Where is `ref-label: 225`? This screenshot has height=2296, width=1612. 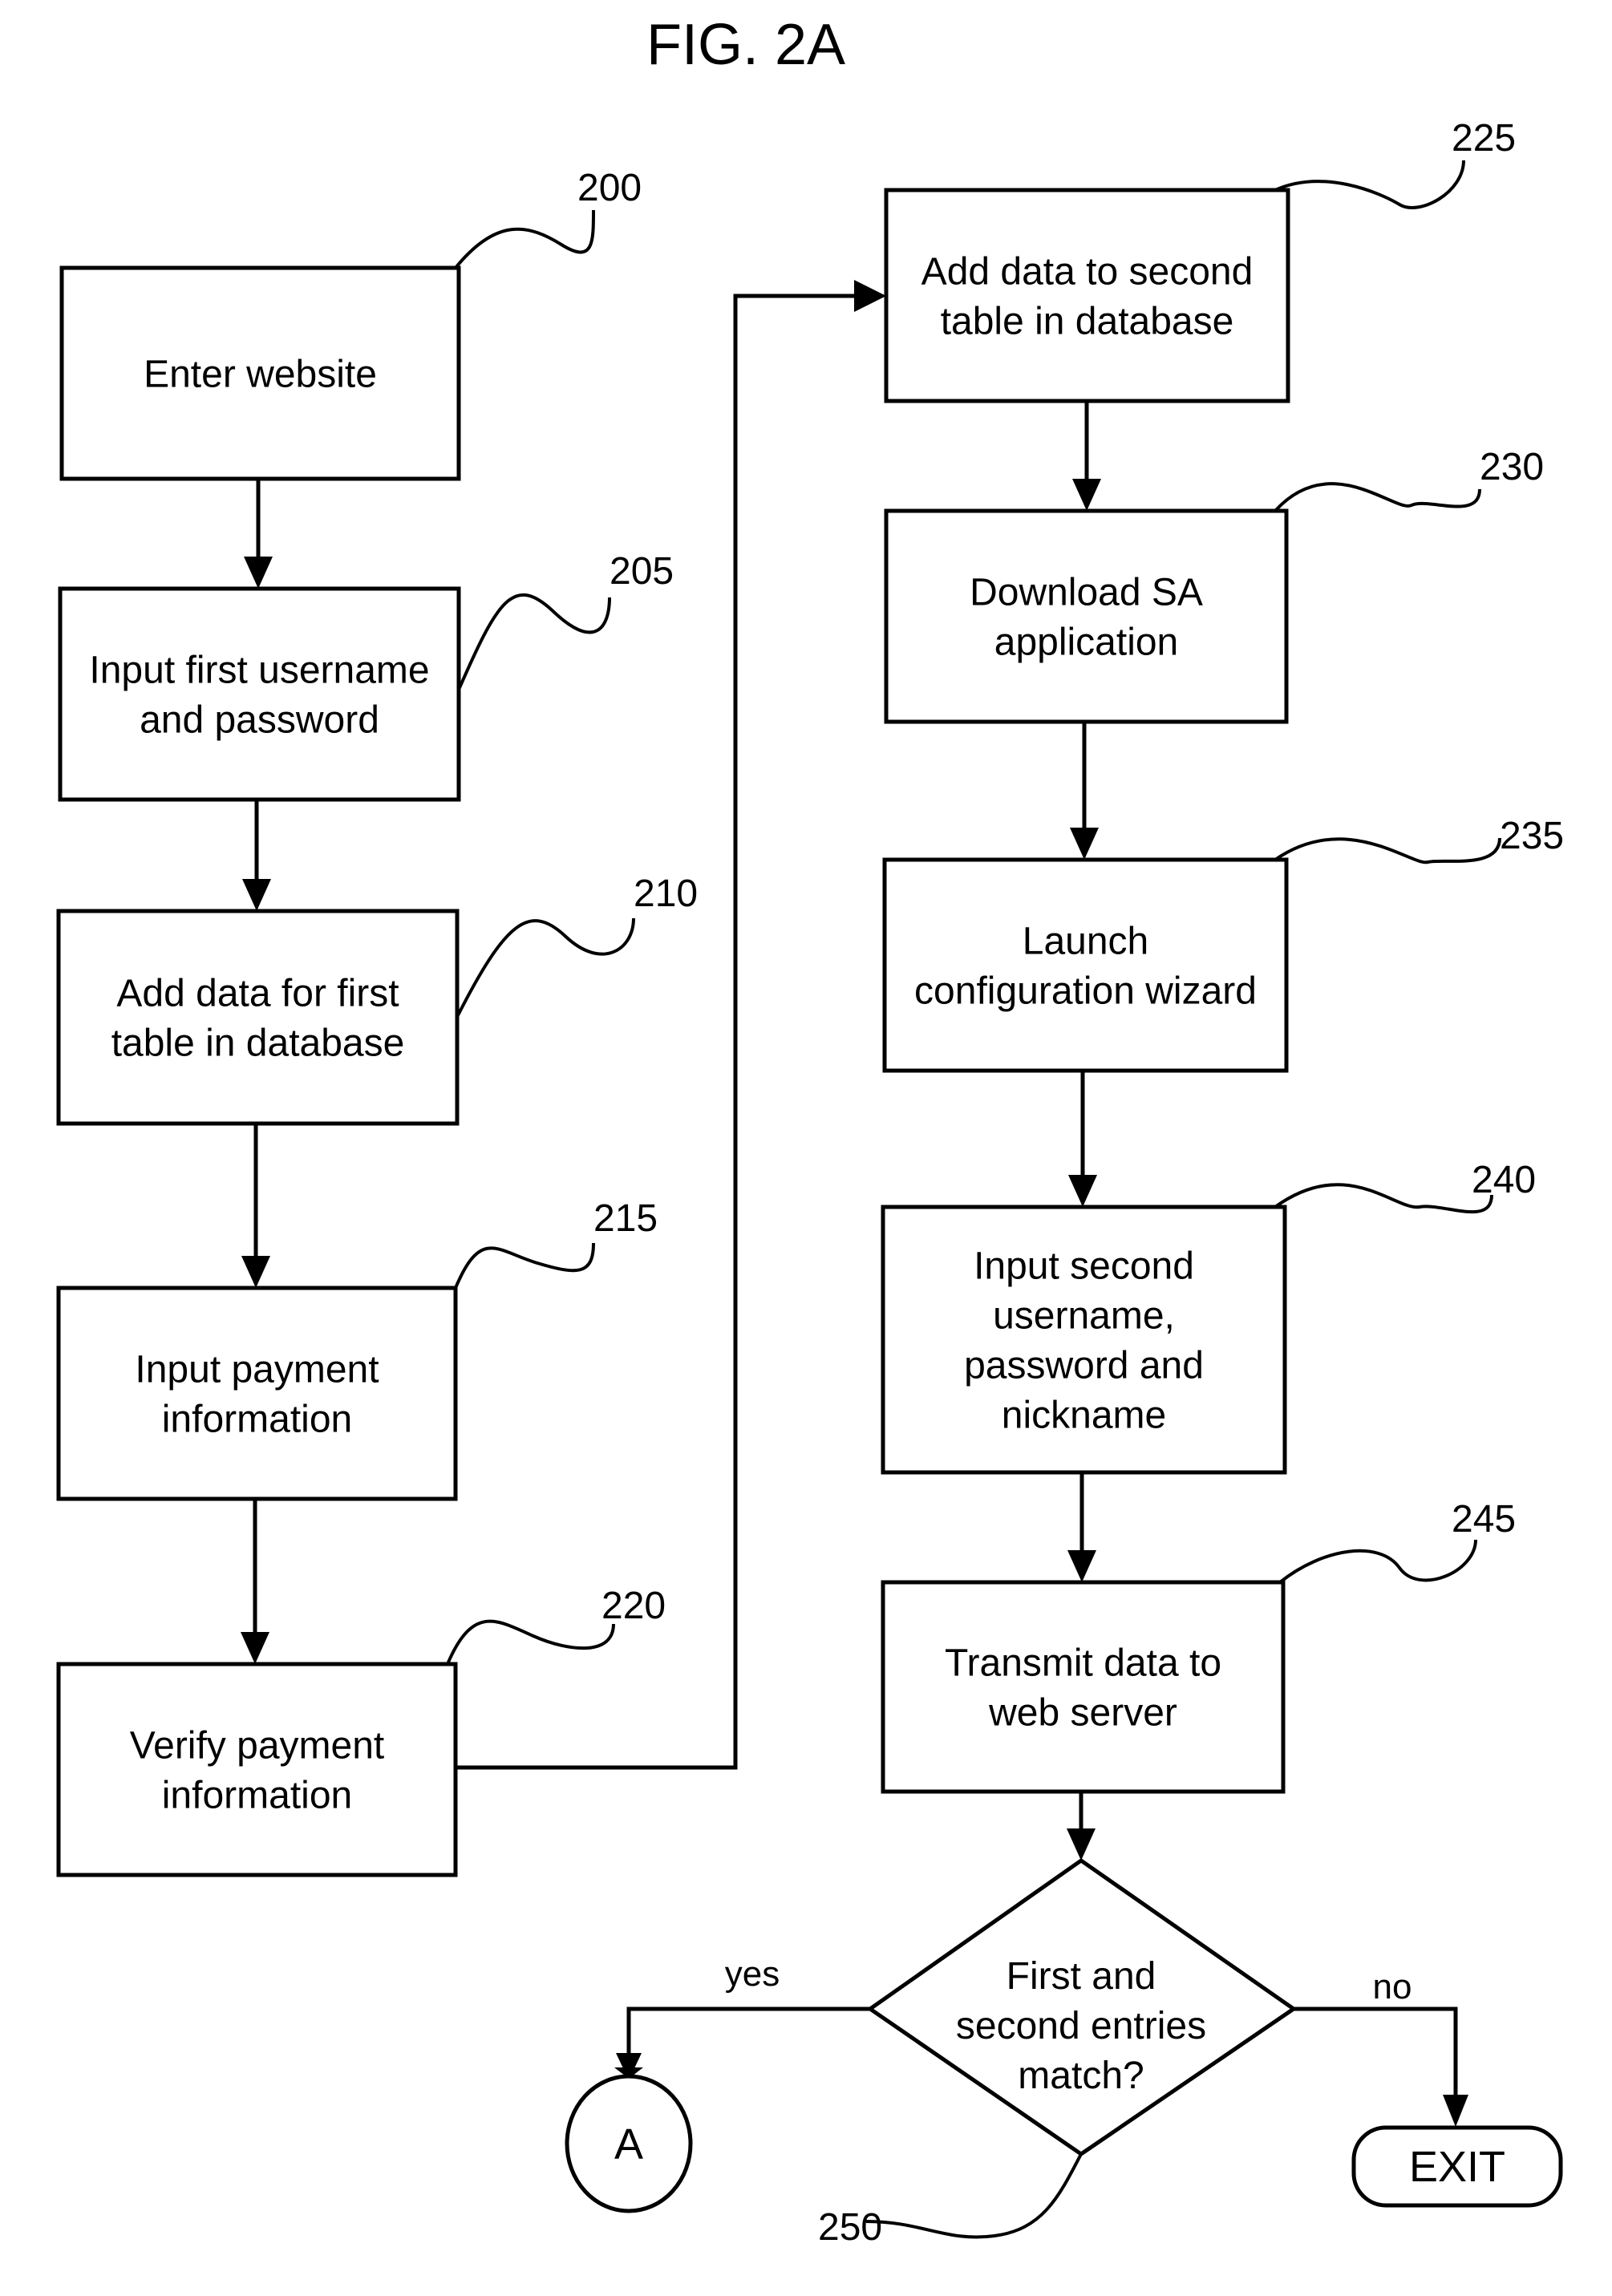
ref-label: 225 is located at coordinates (1484, 139).